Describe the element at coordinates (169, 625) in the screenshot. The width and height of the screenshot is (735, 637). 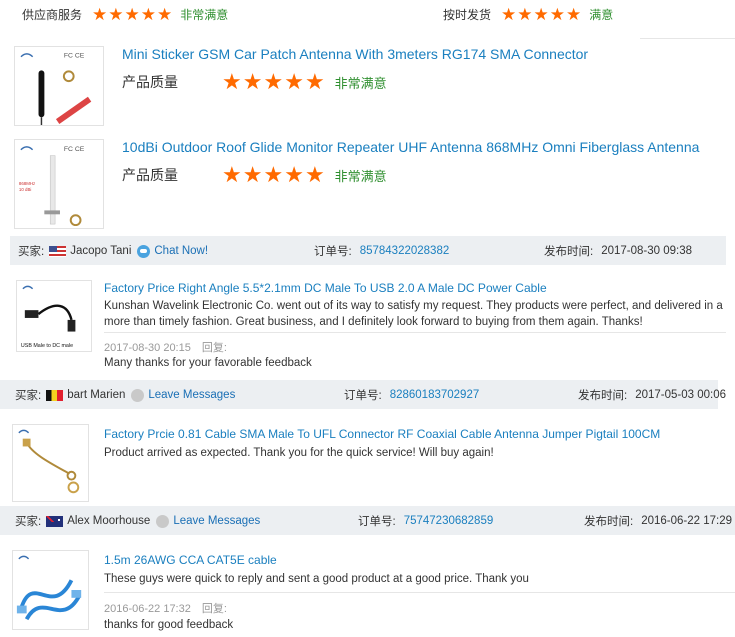
I see `reply-text: thanks for good feedback` at that location.